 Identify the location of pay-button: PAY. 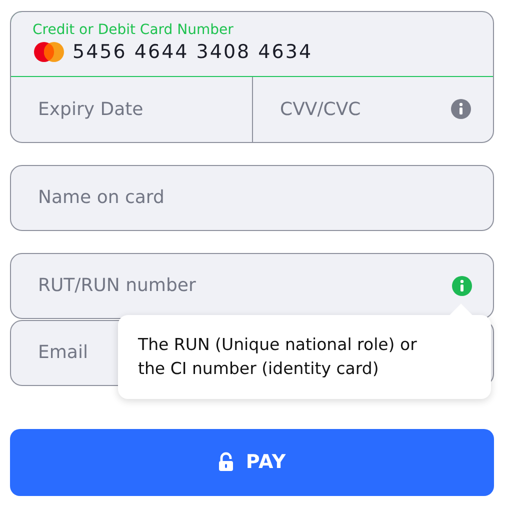
(252, 462).